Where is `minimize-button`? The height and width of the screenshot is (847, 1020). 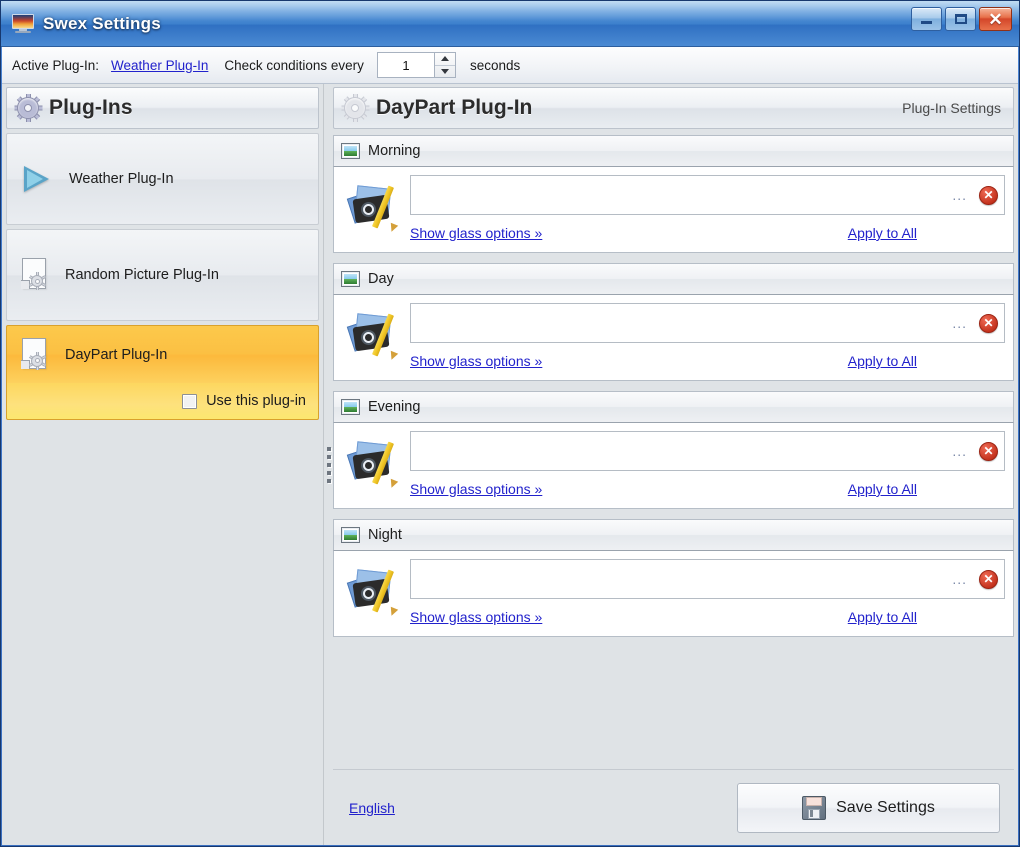
minimize-button is located at coordinates (926, 19).